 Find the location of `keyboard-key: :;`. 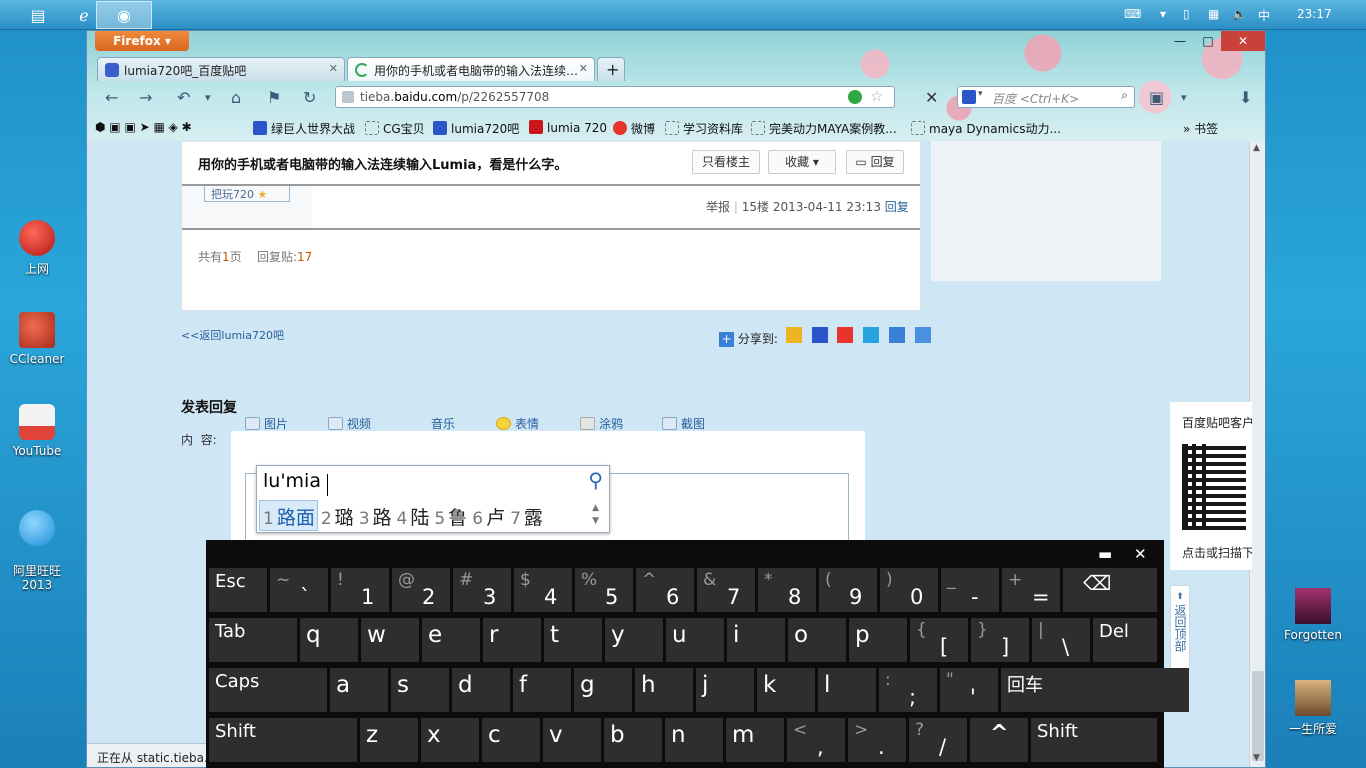

keyboard-key: :; is located at coordinates (908, 690).